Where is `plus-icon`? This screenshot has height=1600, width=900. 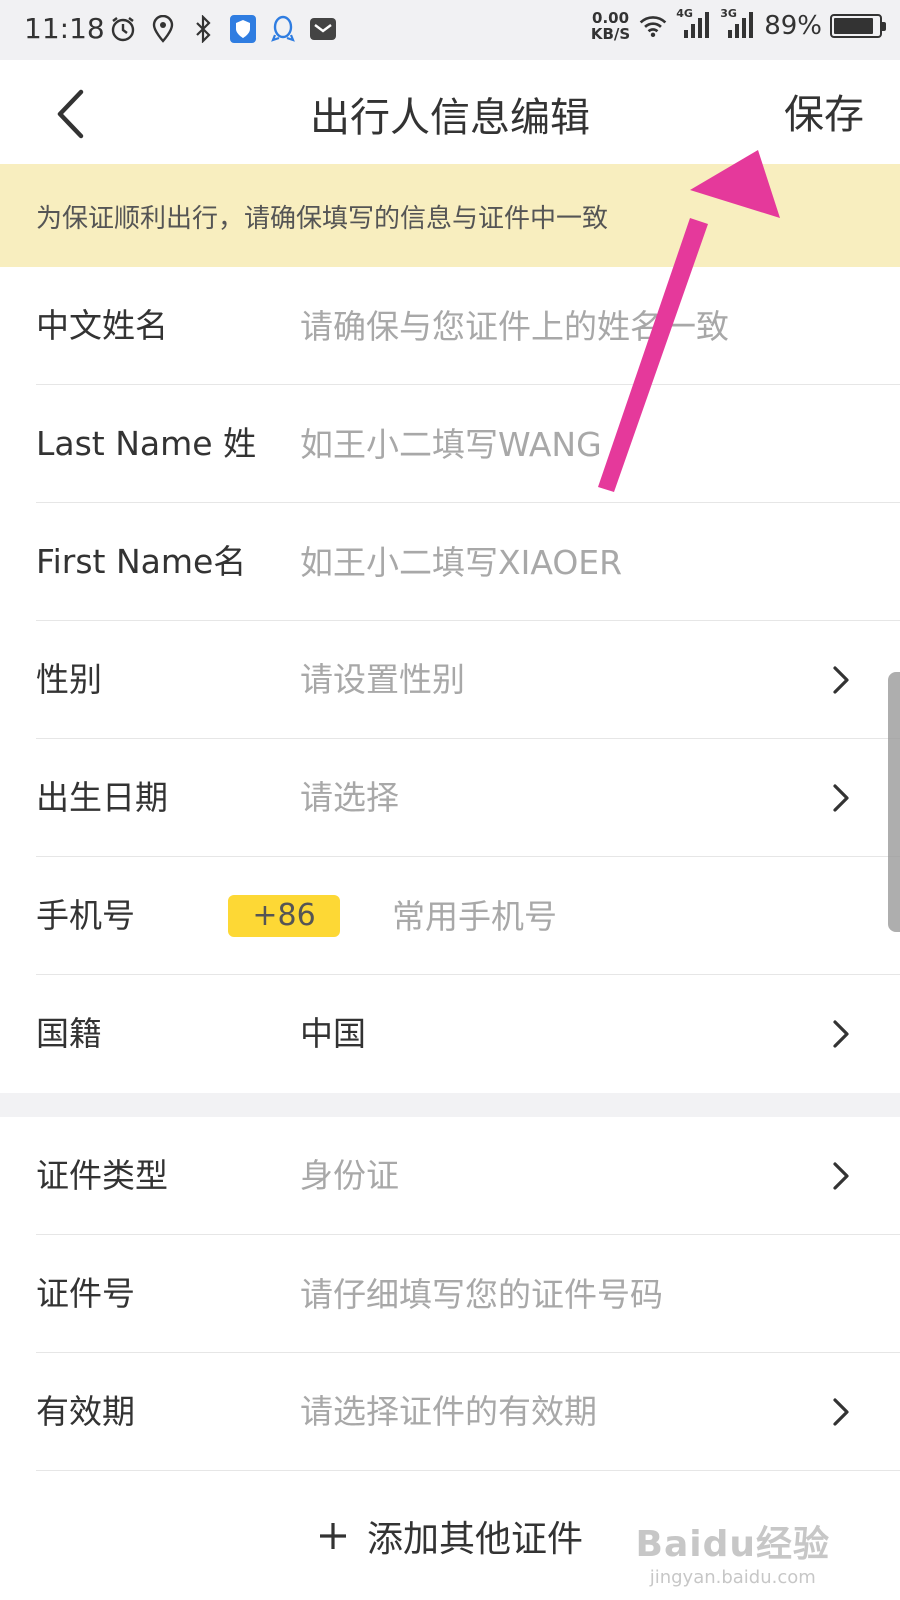 plus-icon is located at coordinates (332, 1536).